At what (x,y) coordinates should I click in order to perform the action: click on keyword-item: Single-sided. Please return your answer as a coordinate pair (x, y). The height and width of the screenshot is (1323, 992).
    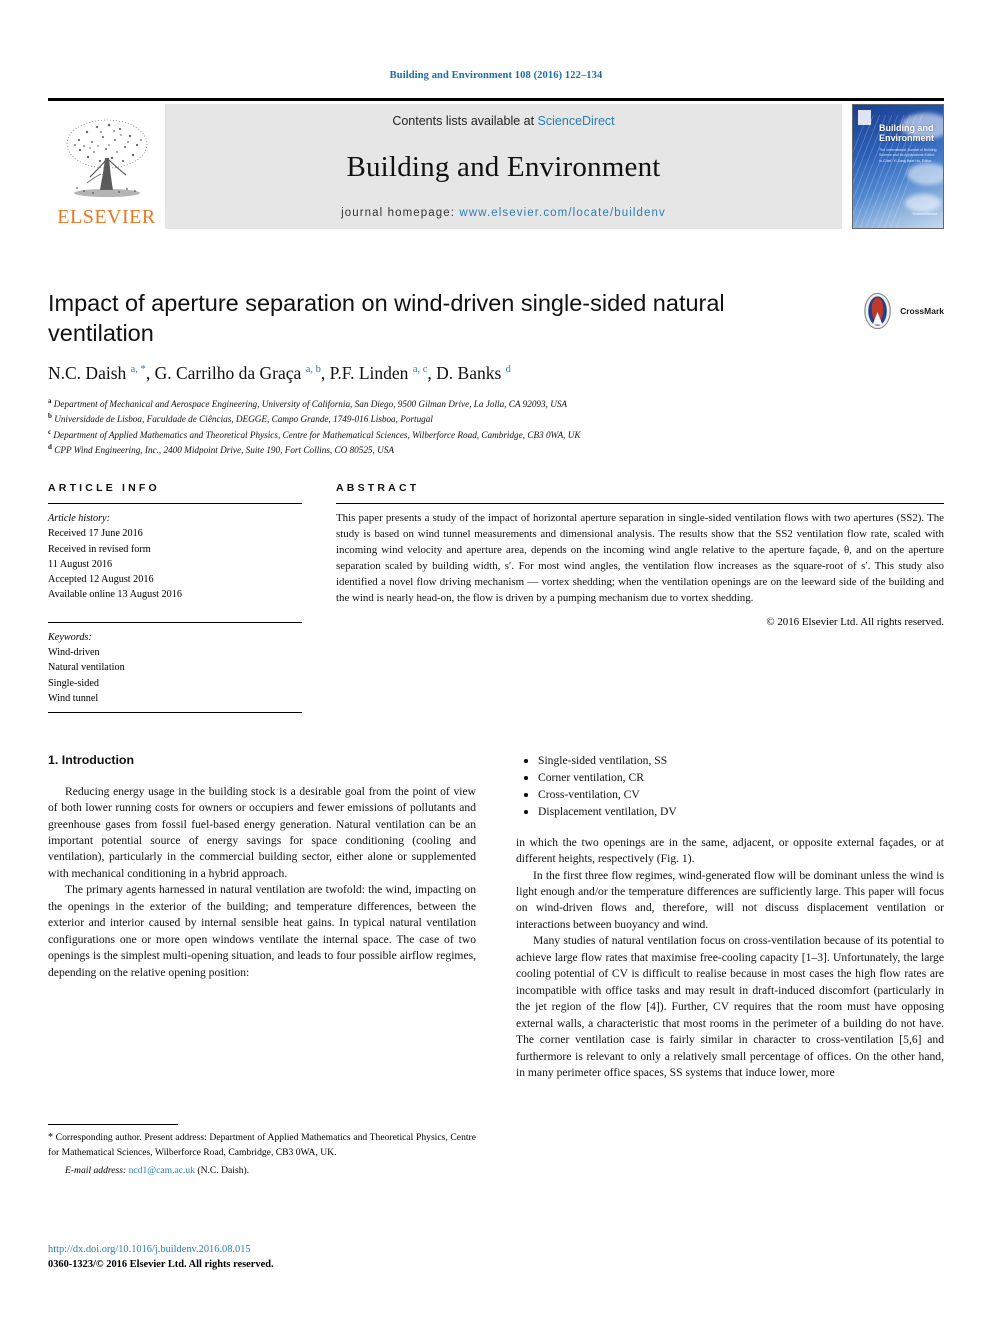
    Looking at the image, I should click on (73, 683).